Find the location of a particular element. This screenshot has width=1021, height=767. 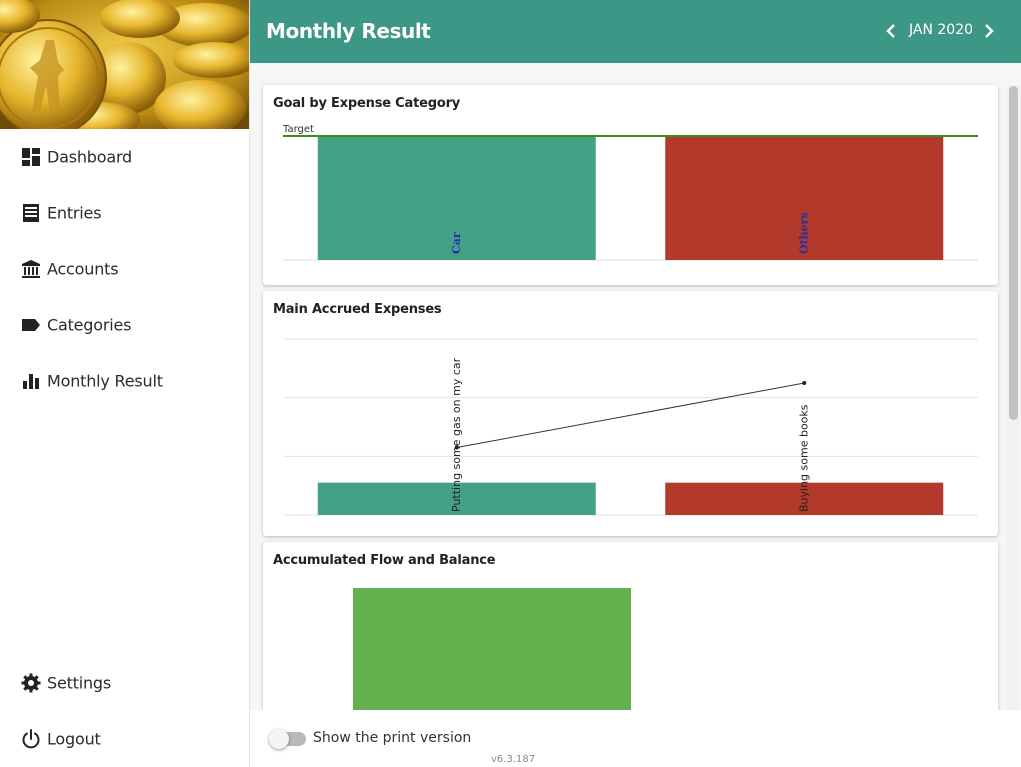

sidebar-item-monthly-result: Monthly Result is located at coordinates (124, 381).